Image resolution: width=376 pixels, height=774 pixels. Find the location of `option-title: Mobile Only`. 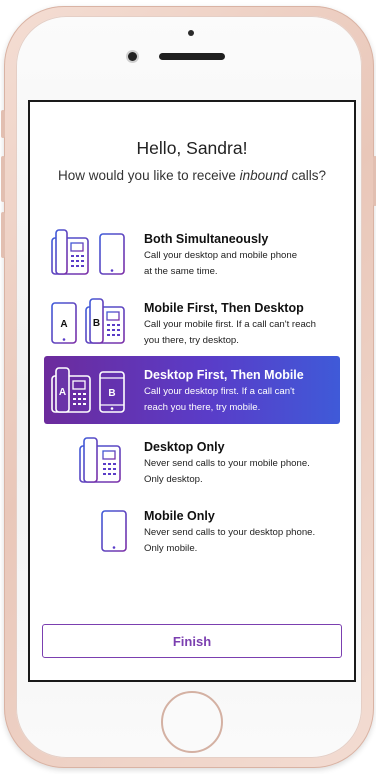

option-title: Mobile Only is located at coordinates (179, 516).